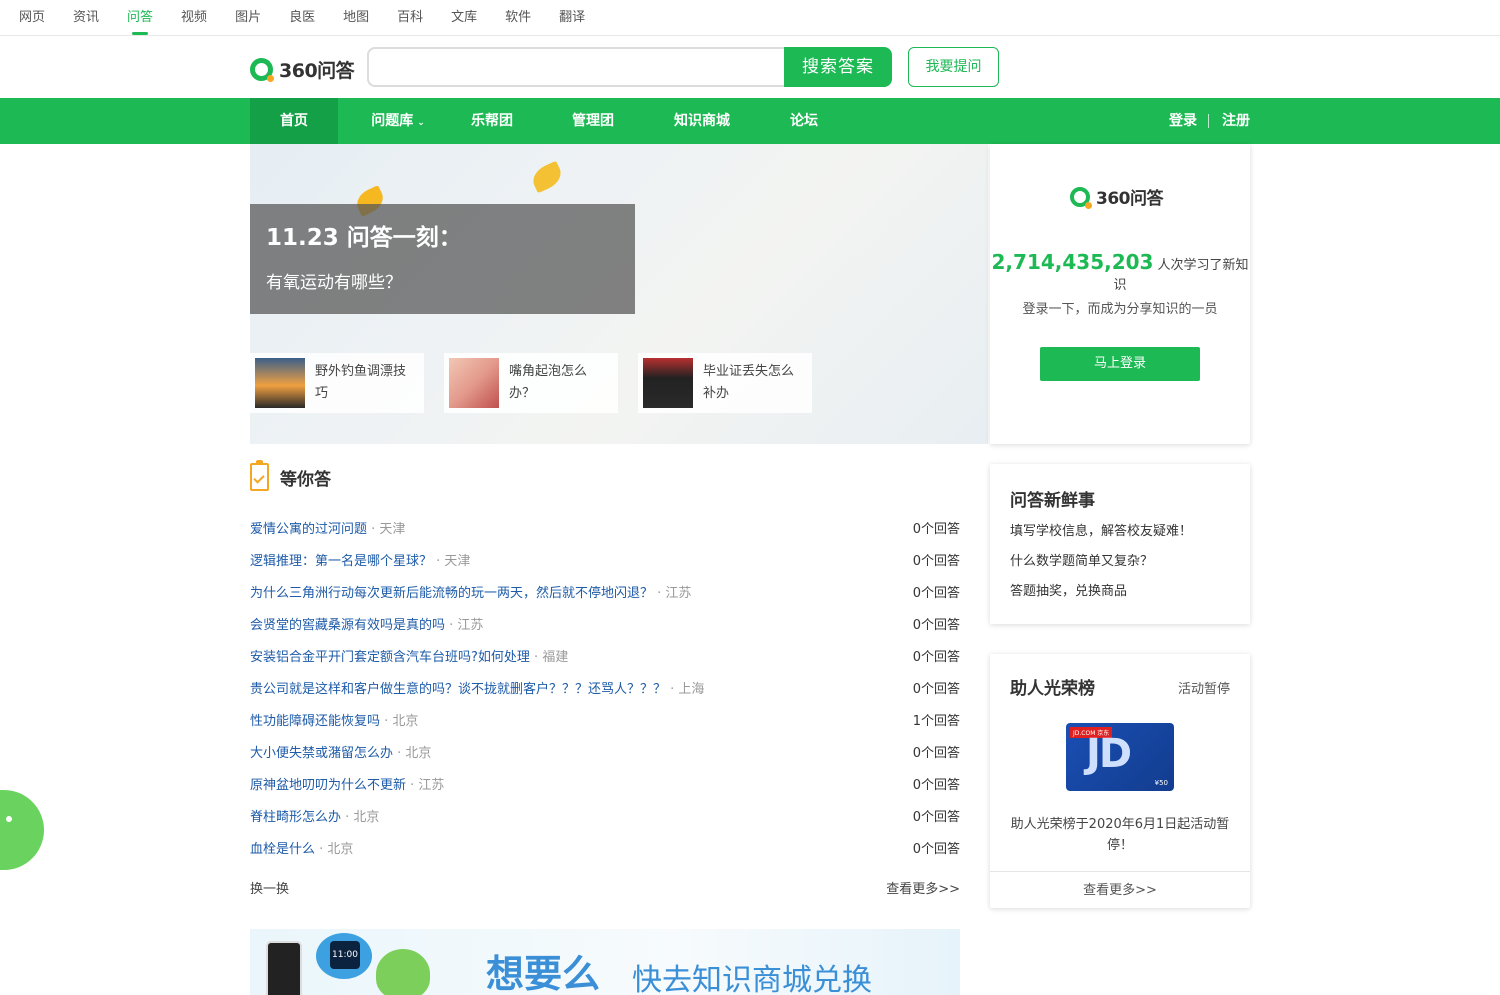 The height and width of the screenshot is (995, 1500). I want to click on banner-card-diploma: 毕业证丢失怎么补办, so click(725, 383).